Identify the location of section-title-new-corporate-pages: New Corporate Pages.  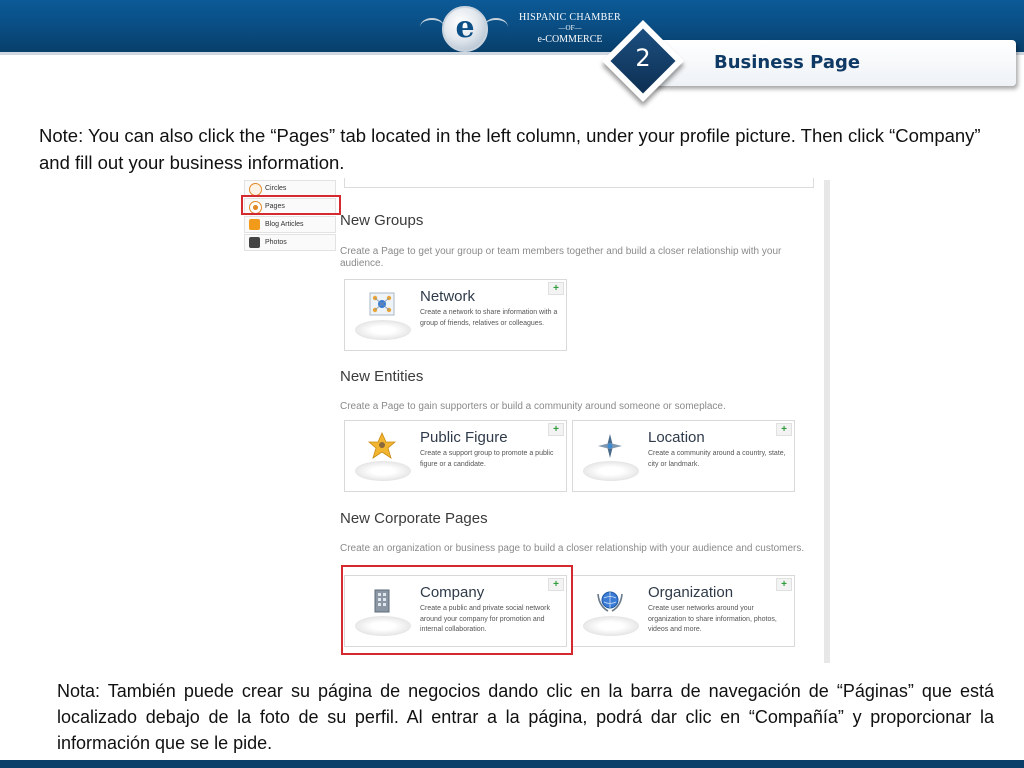
(414, 518).